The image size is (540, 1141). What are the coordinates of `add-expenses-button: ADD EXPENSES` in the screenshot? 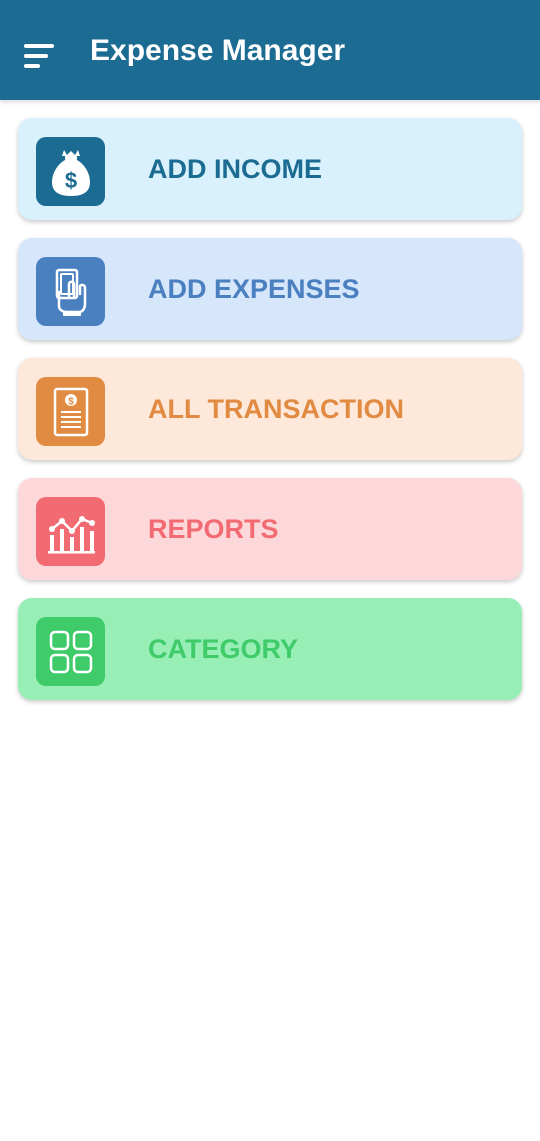 It's located at (270, 289).